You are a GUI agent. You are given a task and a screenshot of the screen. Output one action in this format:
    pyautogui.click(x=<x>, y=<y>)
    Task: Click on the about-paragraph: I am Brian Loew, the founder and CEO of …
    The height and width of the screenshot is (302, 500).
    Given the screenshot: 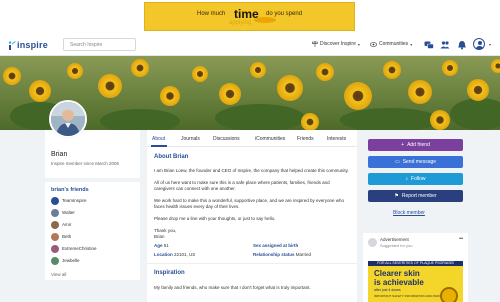 What is the action you would take?
    pyautogui.click(x=251, y=170)
    